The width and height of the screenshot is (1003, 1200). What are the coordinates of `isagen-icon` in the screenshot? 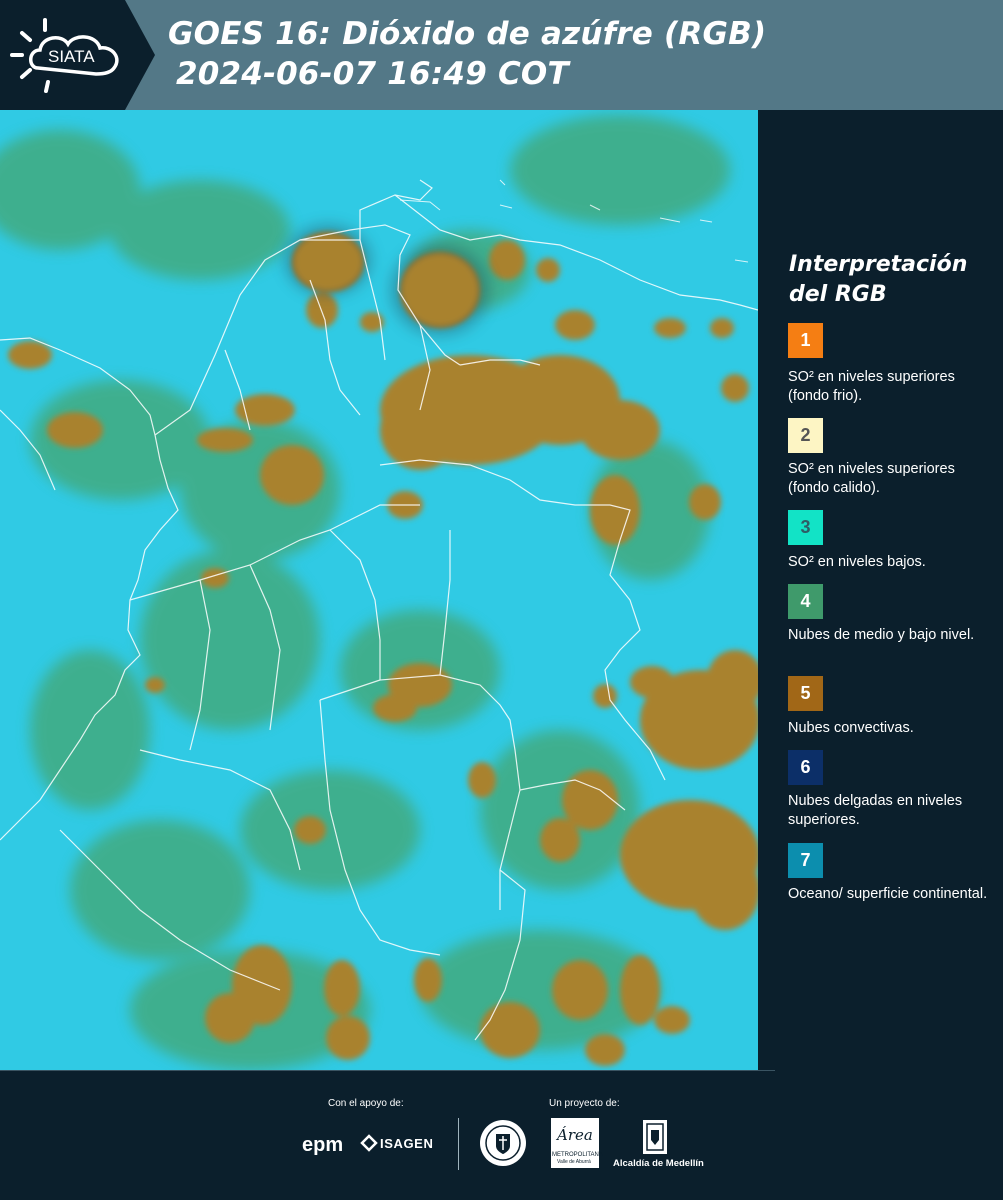 It's located at (369, 1143).